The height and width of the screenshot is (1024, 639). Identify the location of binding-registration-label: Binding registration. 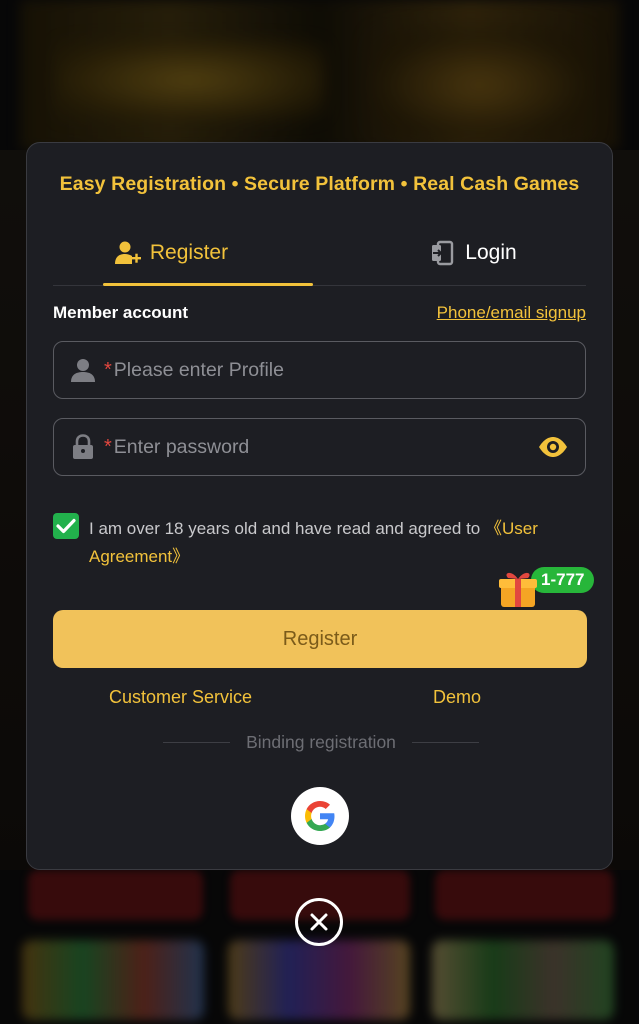
(321, 741).